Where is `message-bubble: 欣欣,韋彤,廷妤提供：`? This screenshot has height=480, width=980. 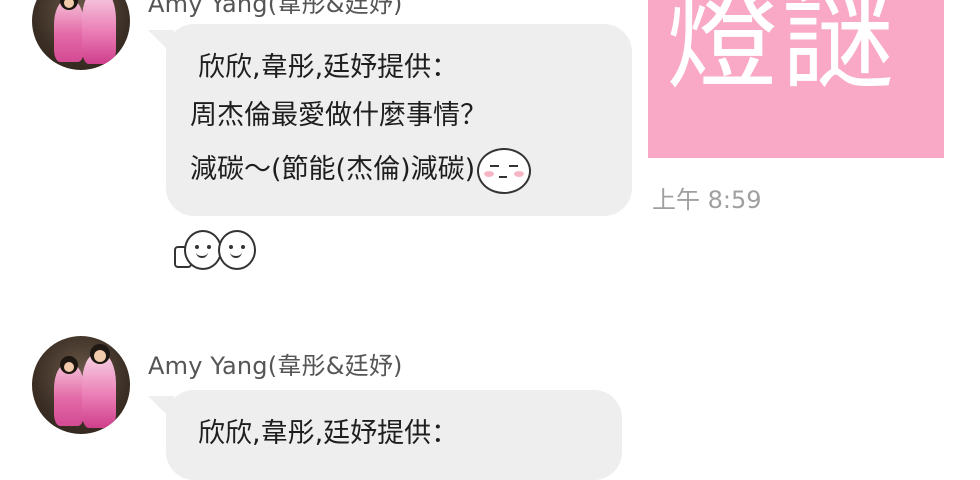
message-bubble: 欣欣,韋彤,廷妤提供： is located at coordinates (394, 435).